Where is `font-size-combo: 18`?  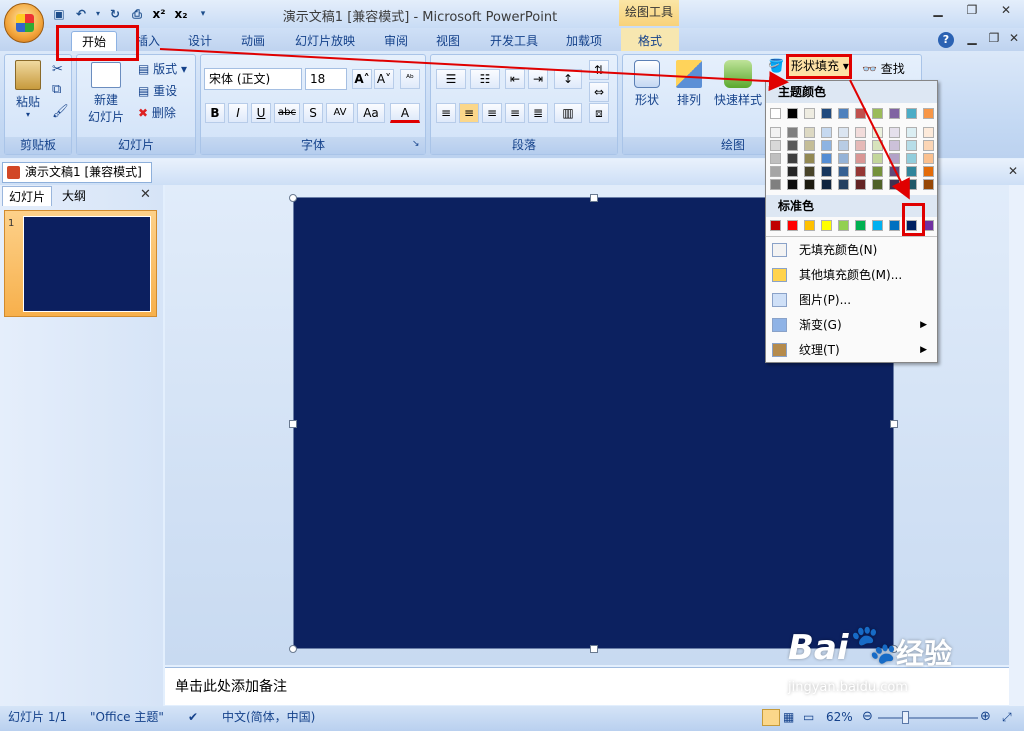 font-size-combo: 18 is located at coordinates (326, 79).